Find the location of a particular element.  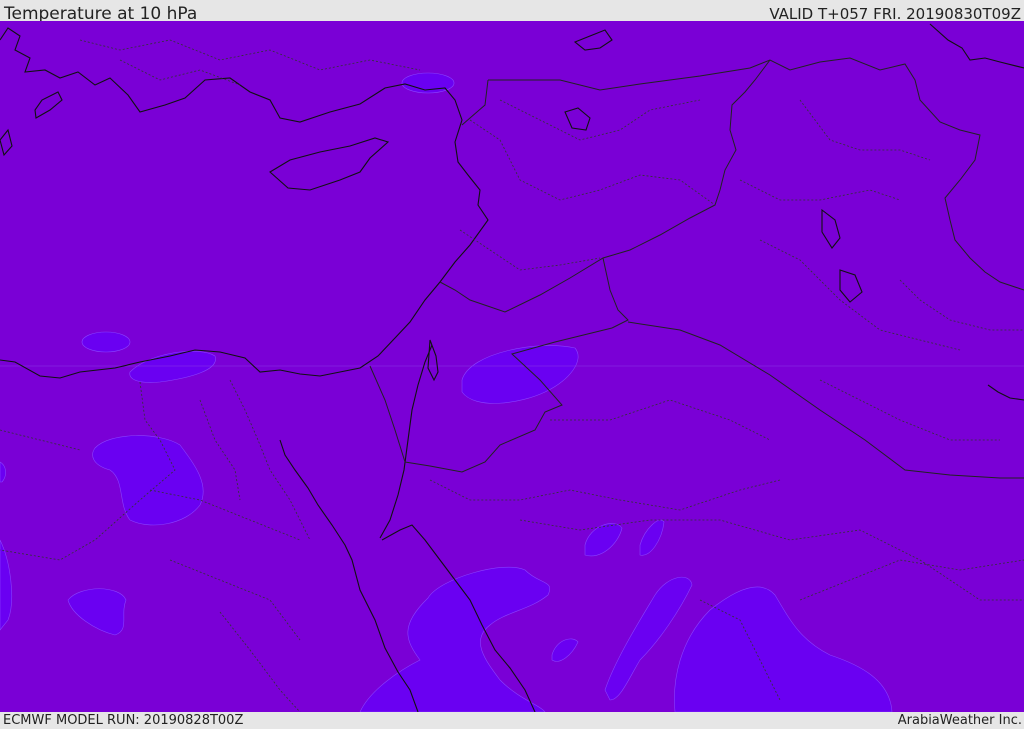

credit-label: ArabiaWeather Inc. is located at coordinates (959, 720).